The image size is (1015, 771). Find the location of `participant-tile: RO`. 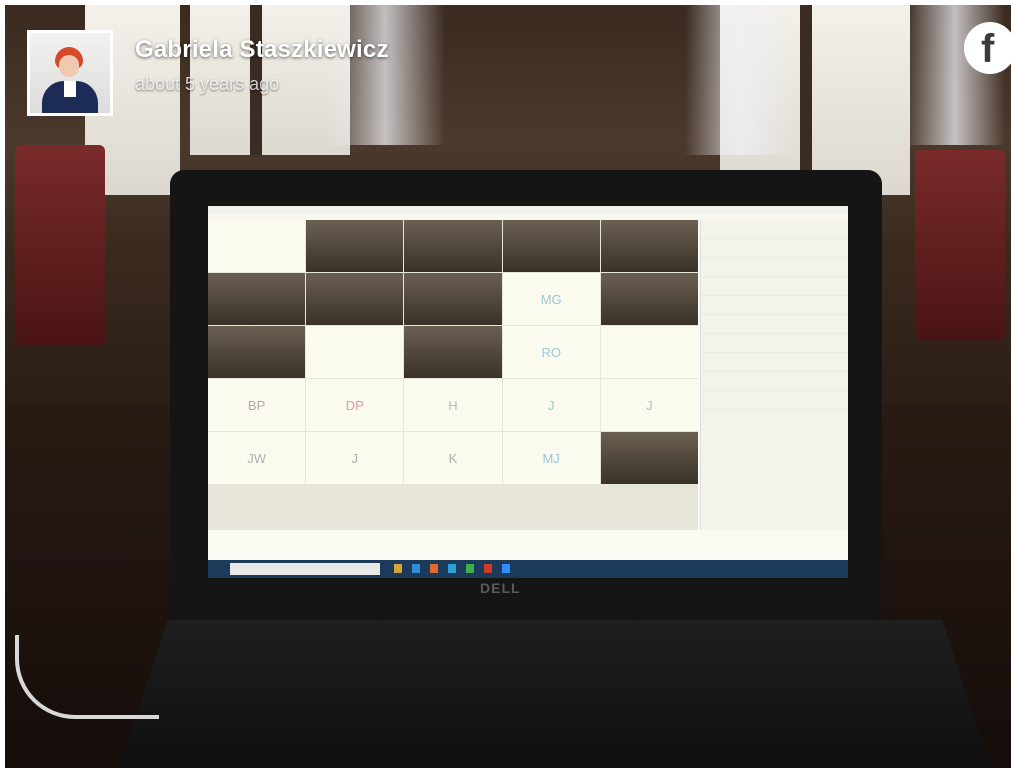

participant-tile: RO is located at coordinates (551, 352).